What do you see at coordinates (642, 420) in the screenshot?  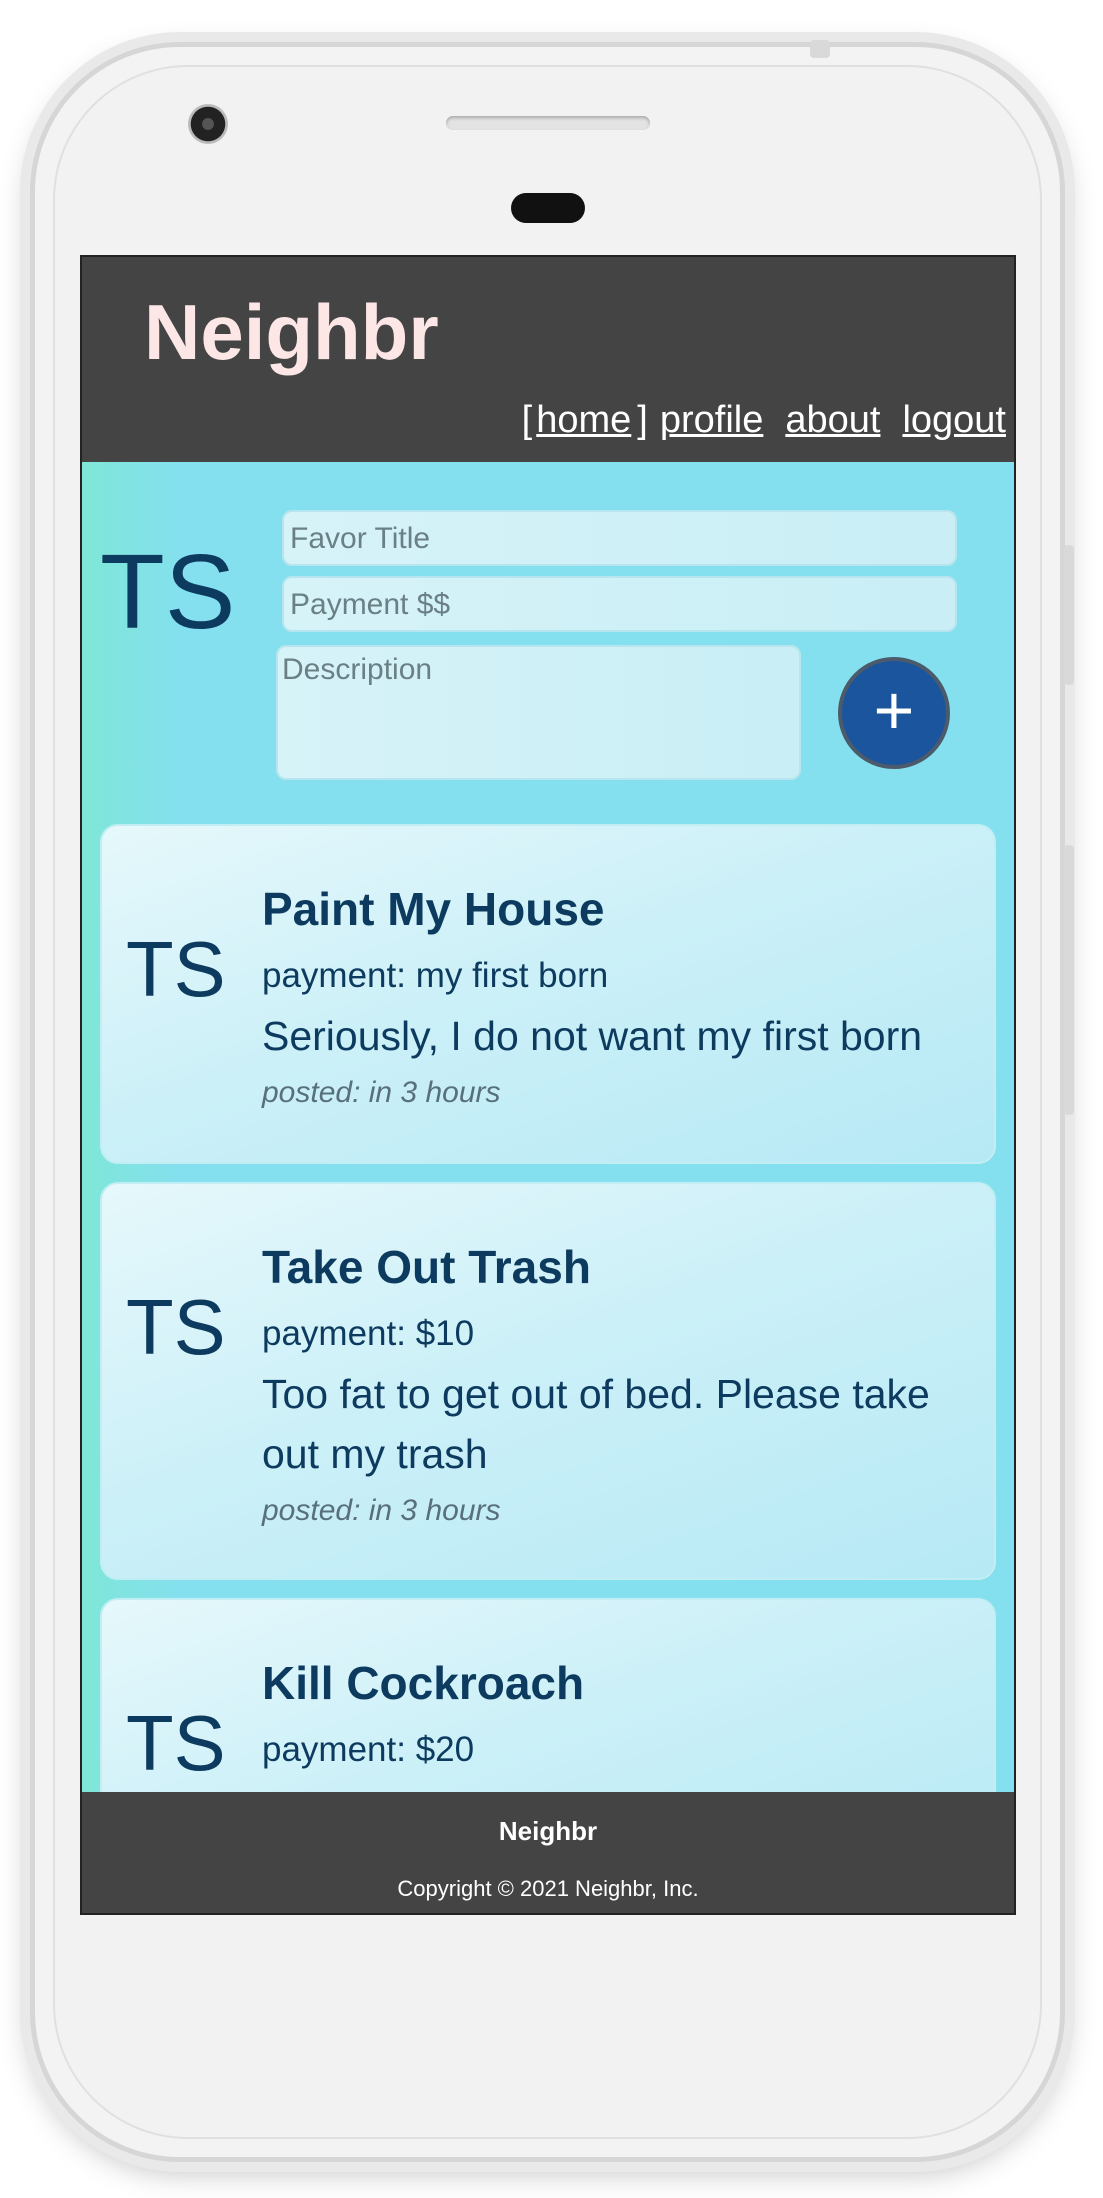 I see `nav-close-bracket: ]` at bounding box center [642, 420].